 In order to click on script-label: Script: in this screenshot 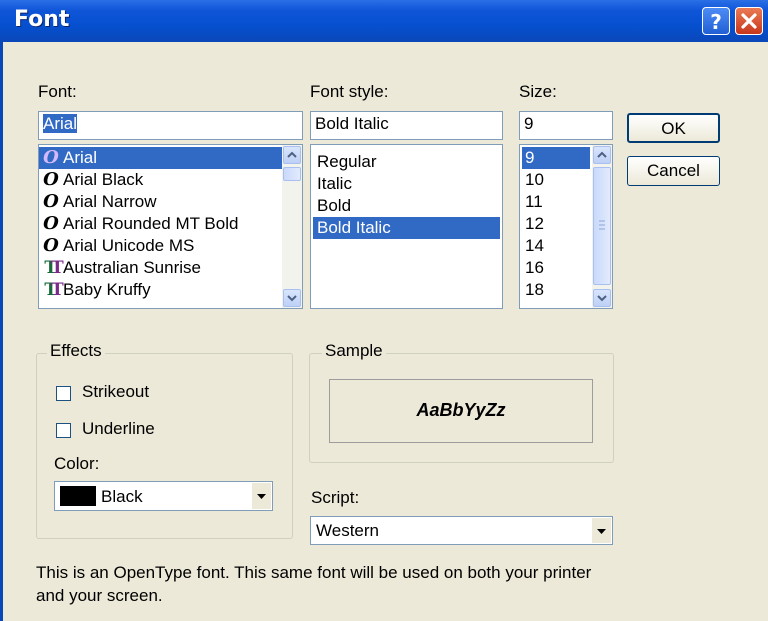, I will do `click(335, 497)`.